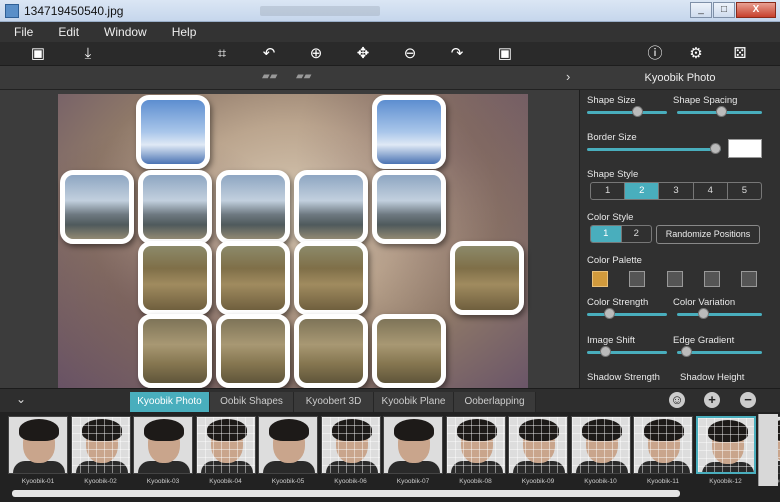 The width and height of the screenshot is (780, 502). What do you see at coordinates (410, 54) in the screenshot?
I see `zoom-out-icon: ⊖` at bounding box center [410, 54].